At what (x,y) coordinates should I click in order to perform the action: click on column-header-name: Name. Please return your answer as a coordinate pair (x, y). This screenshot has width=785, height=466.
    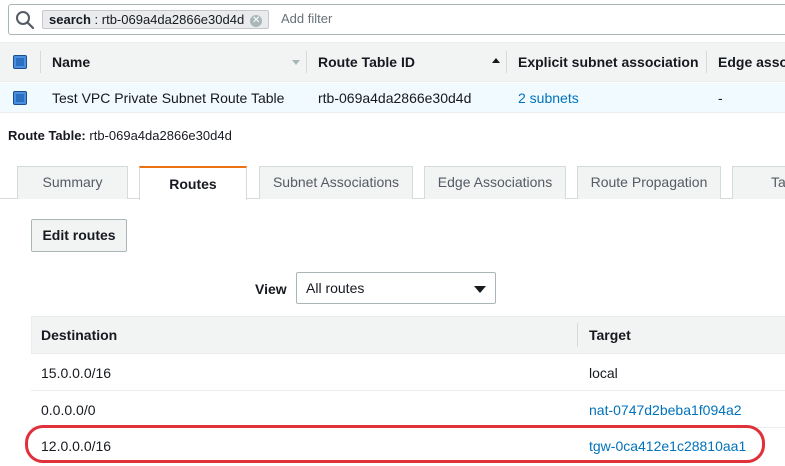
    Looking at the image, I should click on (167, 62).